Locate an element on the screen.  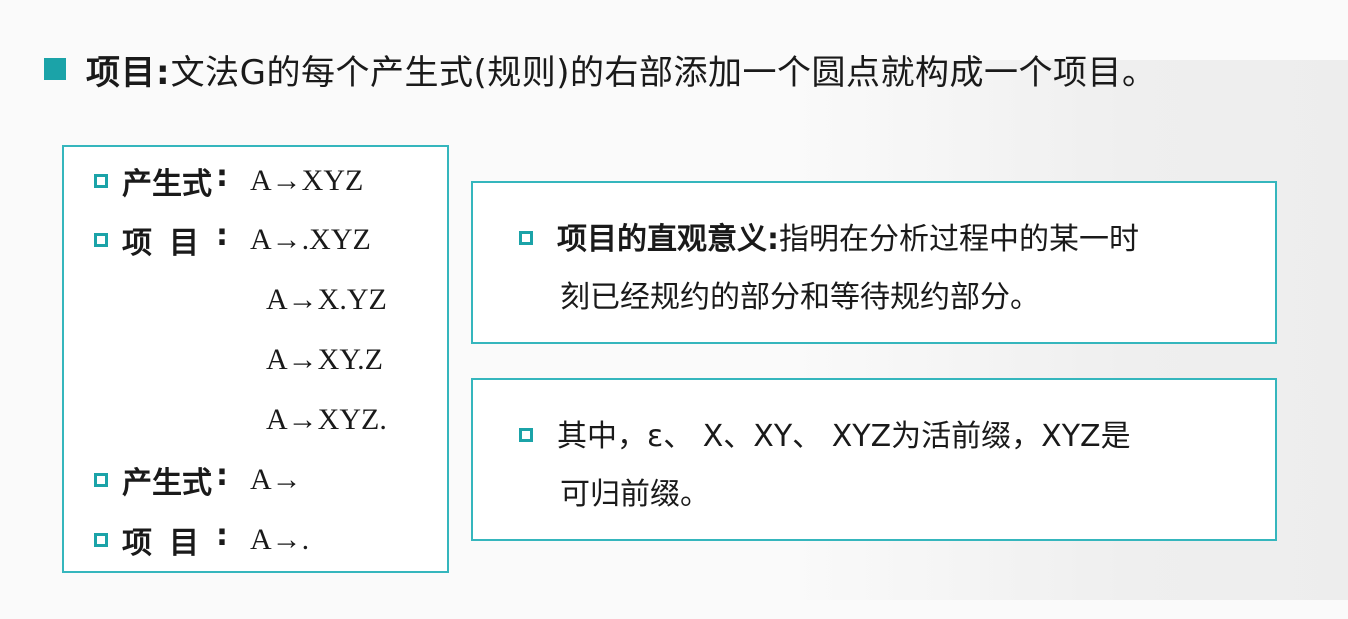
item-value: A→.XYZ is located at coordinates (310, 239).